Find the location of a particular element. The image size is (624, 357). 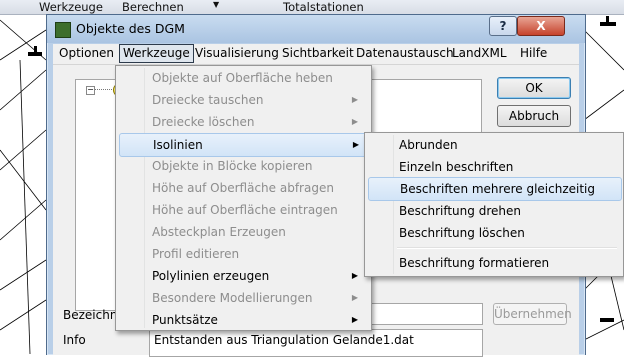

menu-item-label: Besondere Modellierungen is located at coordinates (232, 298).